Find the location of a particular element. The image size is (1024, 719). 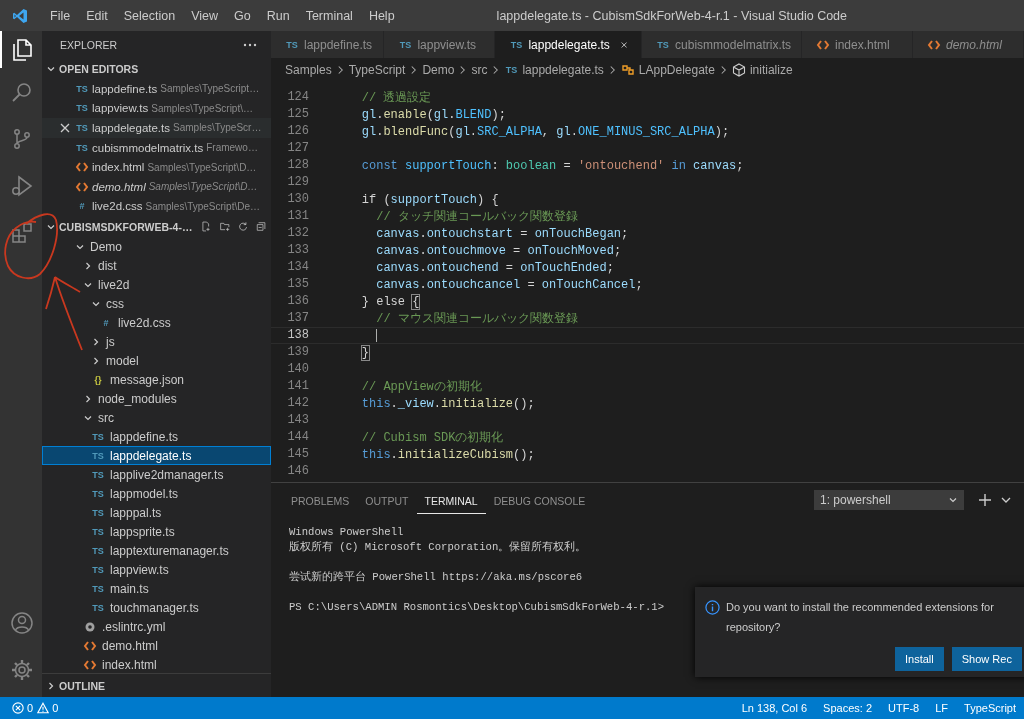

notification-button: Install is located at coordinates (919, 659).